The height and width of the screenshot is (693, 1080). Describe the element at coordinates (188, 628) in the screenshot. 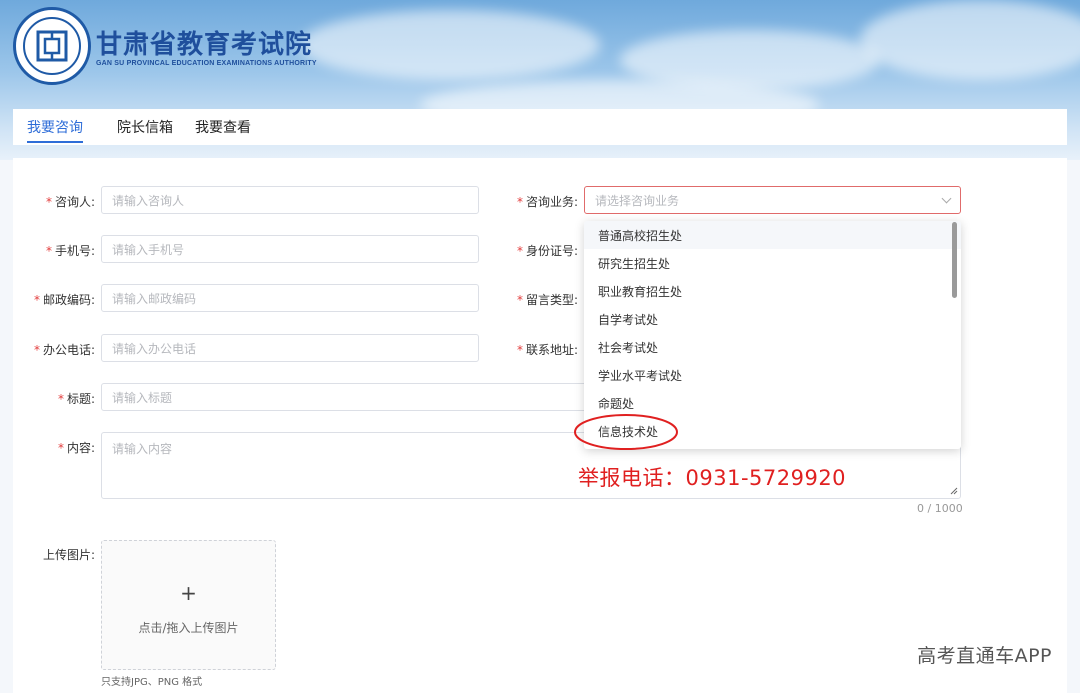

I see `upload-text: 点击/拖入上传图片` at that location.